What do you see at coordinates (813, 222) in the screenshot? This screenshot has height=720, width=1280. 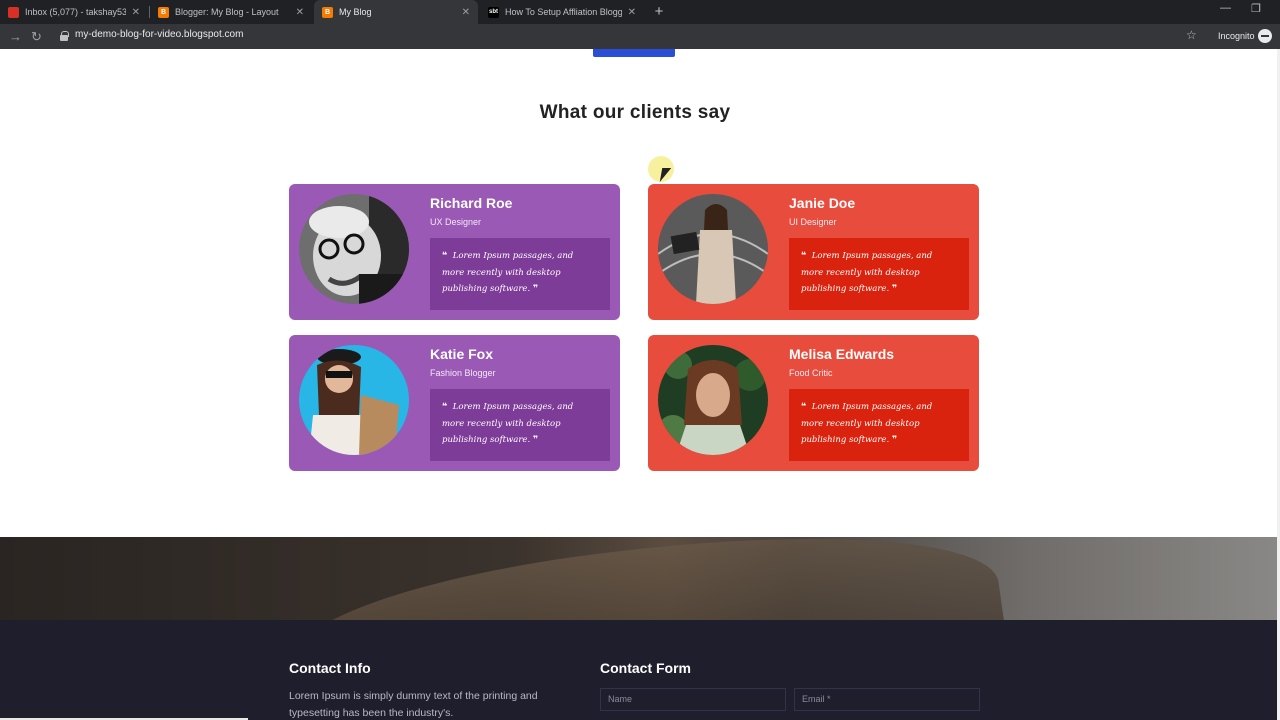 I see `client-role: UI Designer` at bounding box center [813, 222].